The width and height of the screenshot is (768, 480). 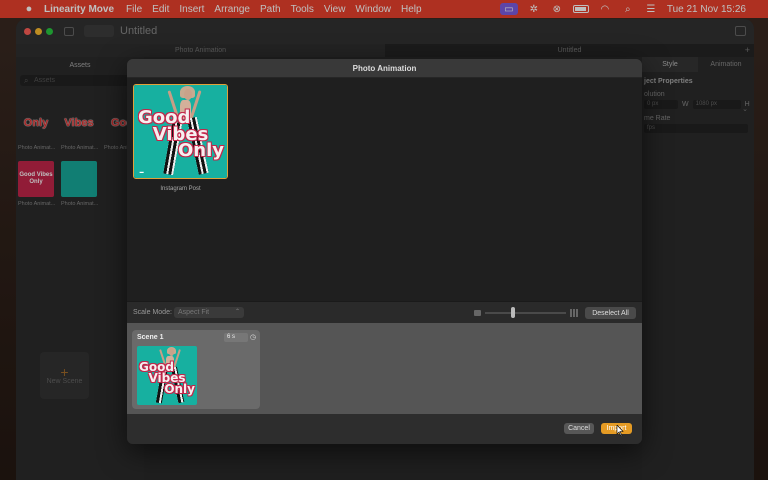 I want to click on scene-cover-line-3: Only, so click(x=179, y=389).